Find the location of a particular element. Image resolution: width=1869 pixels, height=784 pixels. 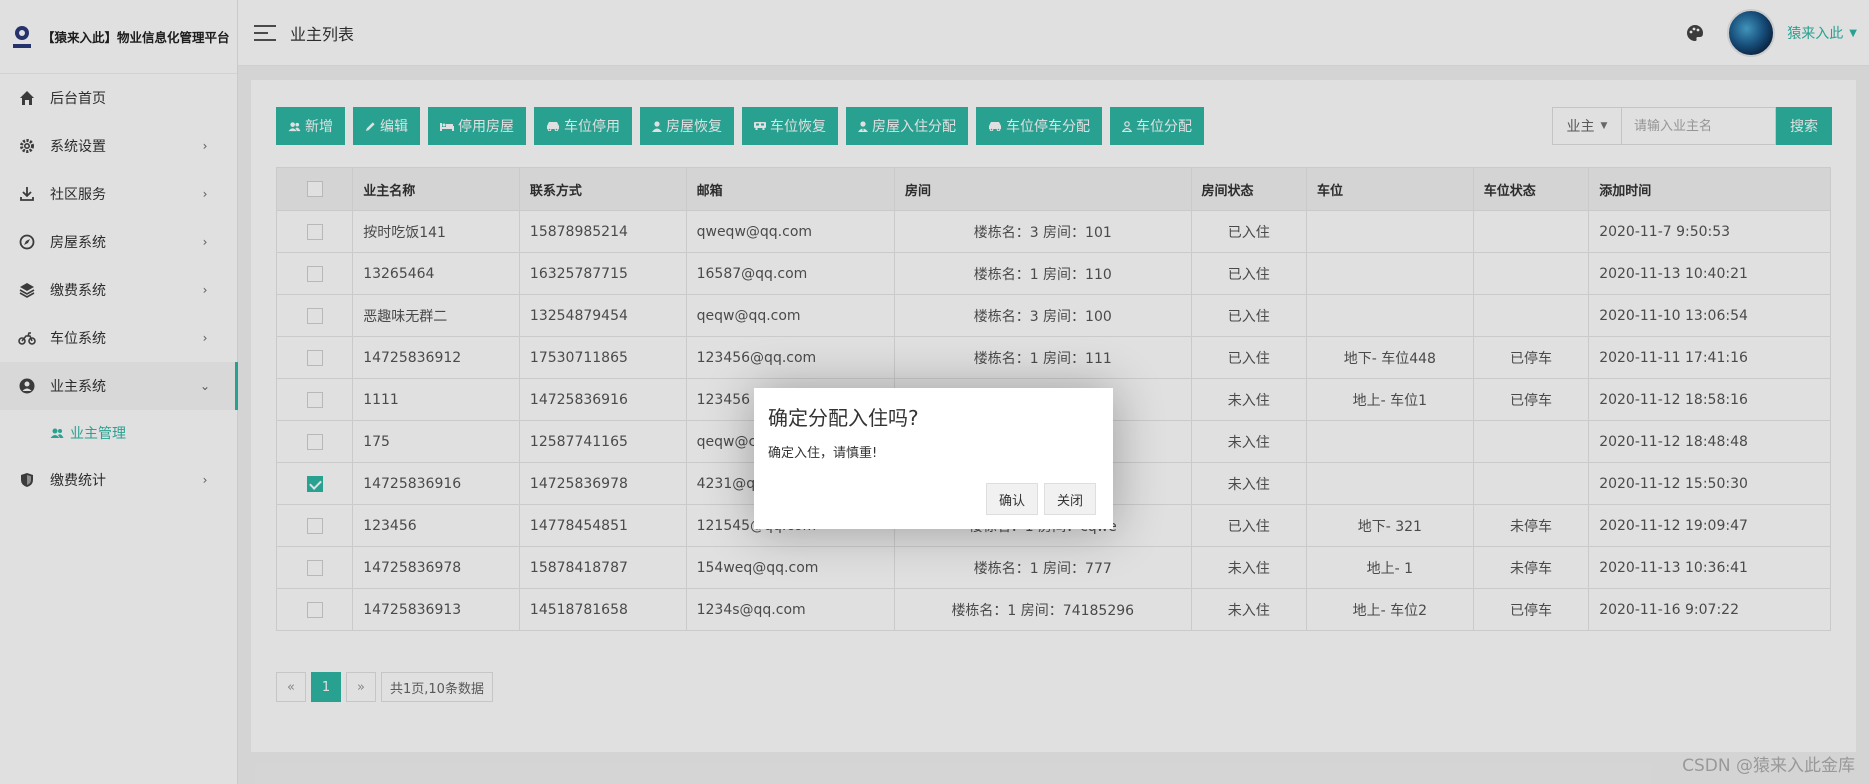

dialog-title: 确定分配入住吗? is located at coordinates (843, 418).